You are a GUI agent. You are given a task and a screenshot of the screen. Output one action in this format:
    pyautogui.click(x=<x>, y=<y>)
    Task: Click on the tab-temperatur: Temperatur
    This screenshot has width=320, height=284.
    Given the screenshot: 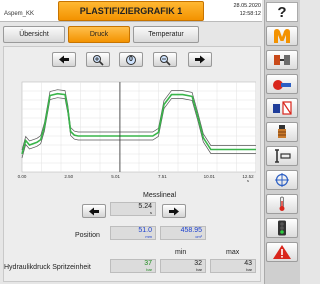 What is the action you would take?
    pyautogui.click(x=166, y=34)
    